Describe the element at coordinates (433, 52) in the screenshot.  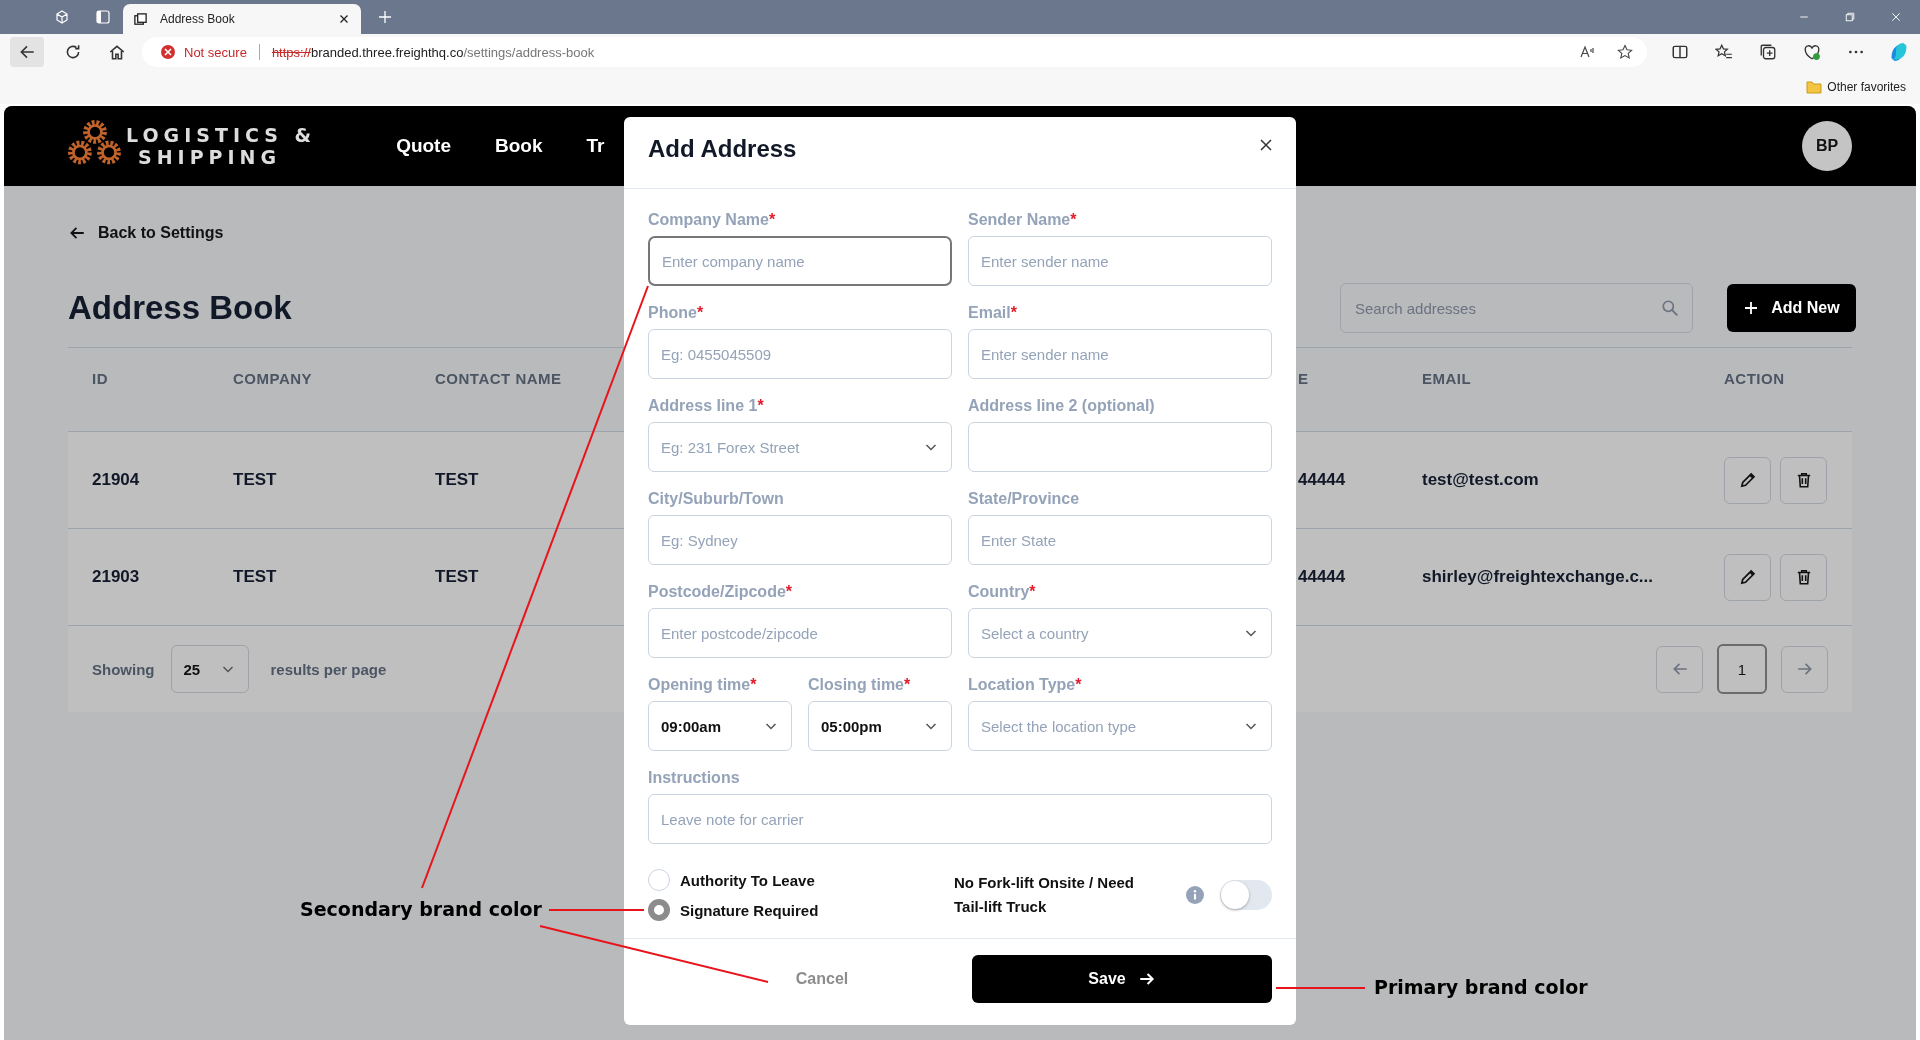
I see `url-text: https://branded.three.freighthq.co/settings/address-book` at that location.